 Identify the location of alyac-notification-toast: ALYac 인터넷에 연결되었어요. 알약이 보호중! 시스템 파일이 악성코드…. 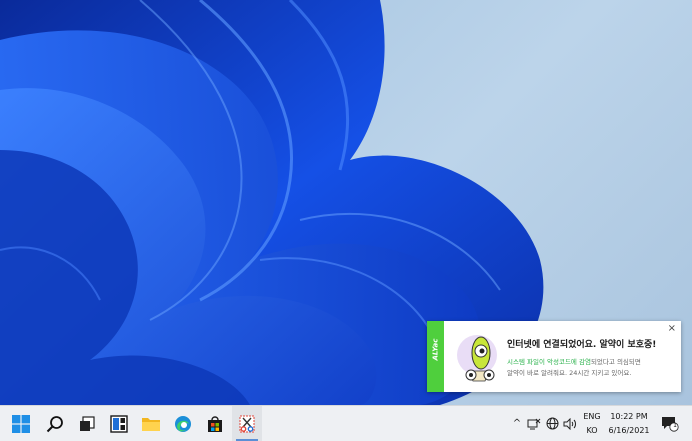
(554, 356).